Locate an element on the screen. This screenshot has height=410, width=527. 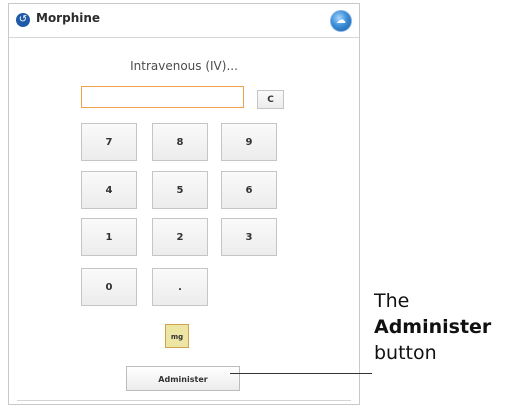
unit-mg-button: mg is located at coordinates (177, 336).